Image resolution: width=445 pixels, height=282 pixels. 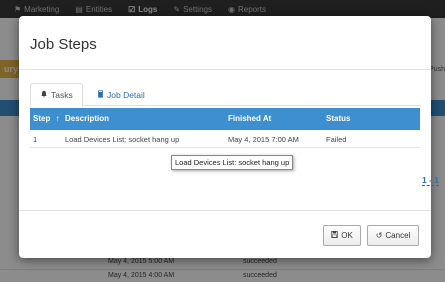 I want to click on pagination-info: 1 - 1, so click(x=431, y=180).